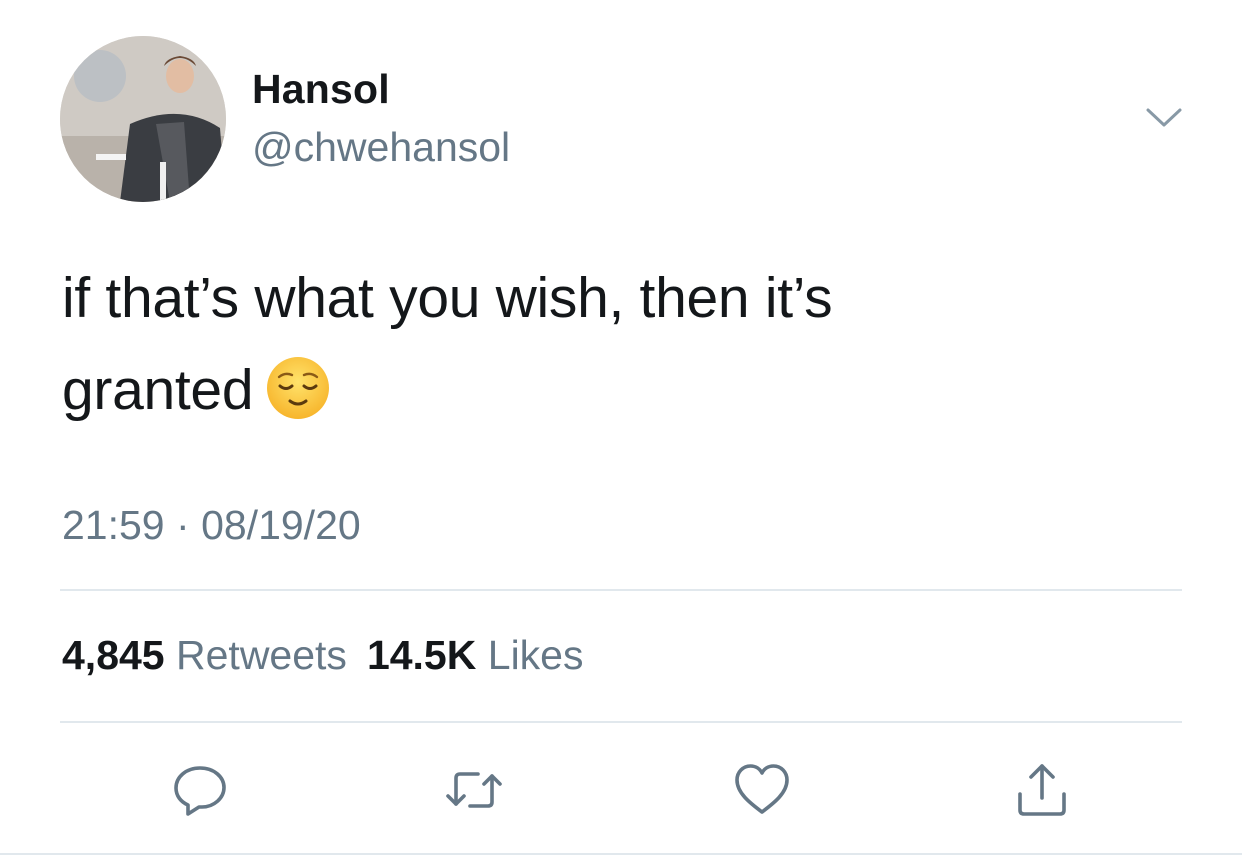 The width and height of the screenshot is (1242, 855). I want to click on retweets-count: 4,845, so click(113, 655).